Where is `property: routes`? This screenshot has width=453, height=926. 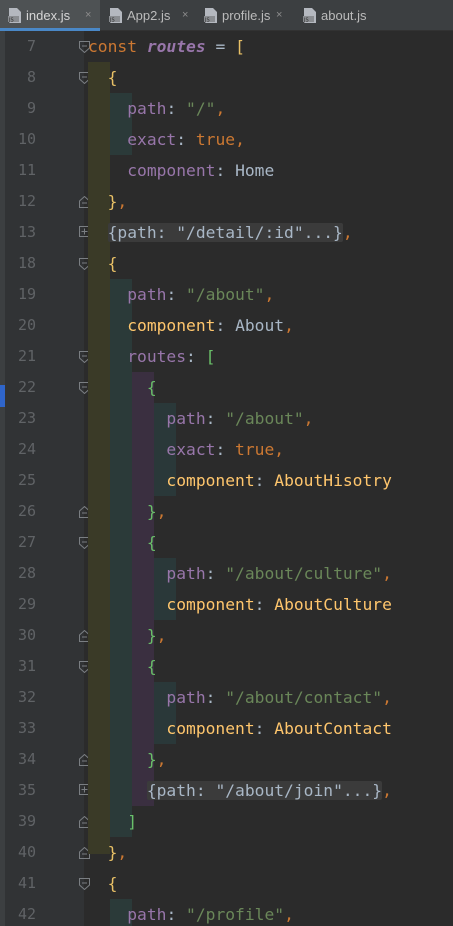 property: routes is located at coordinates (157, 356).